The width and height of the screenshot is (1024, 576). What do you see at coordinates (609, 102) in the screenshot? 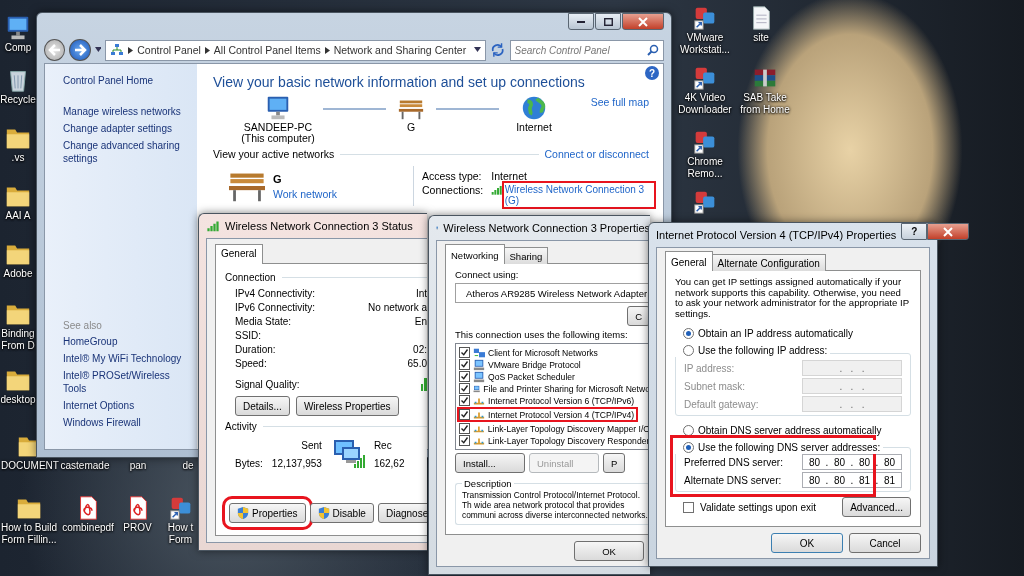
I see `see-full-map-link: See full map` at bounding box center [609, 102].